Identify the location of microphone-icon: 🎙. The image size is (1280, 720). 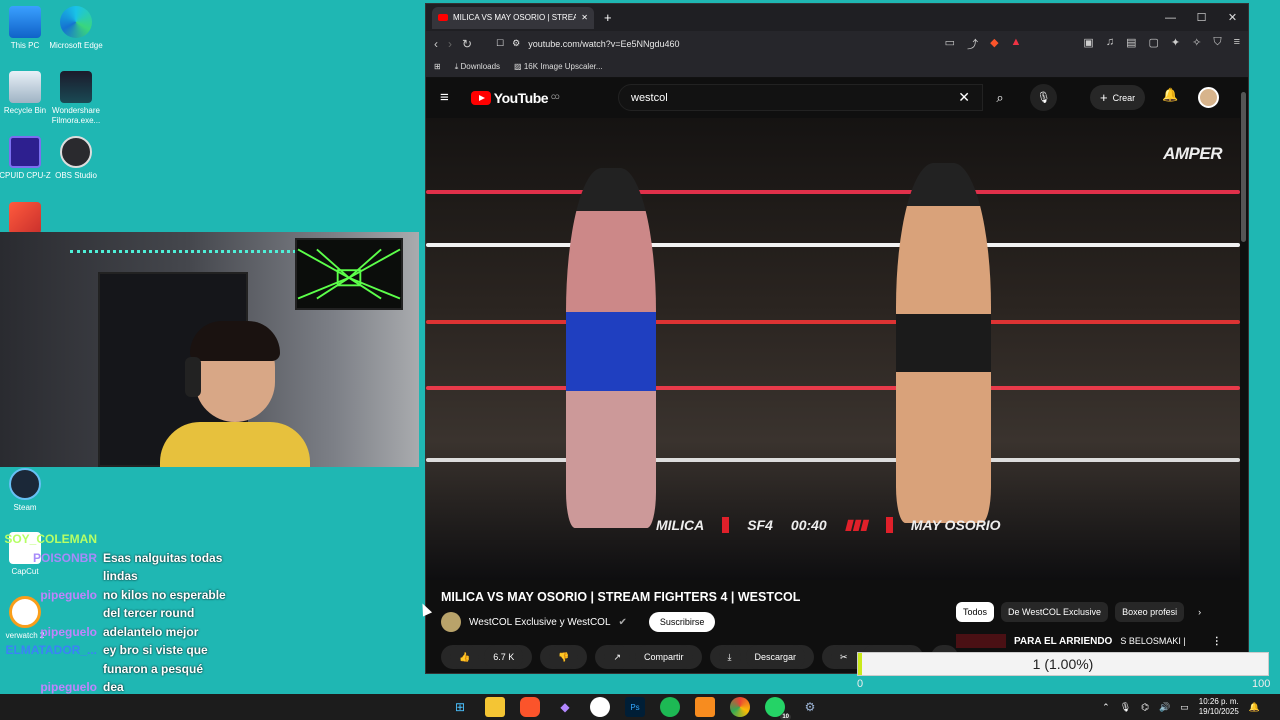
(1043, 98).